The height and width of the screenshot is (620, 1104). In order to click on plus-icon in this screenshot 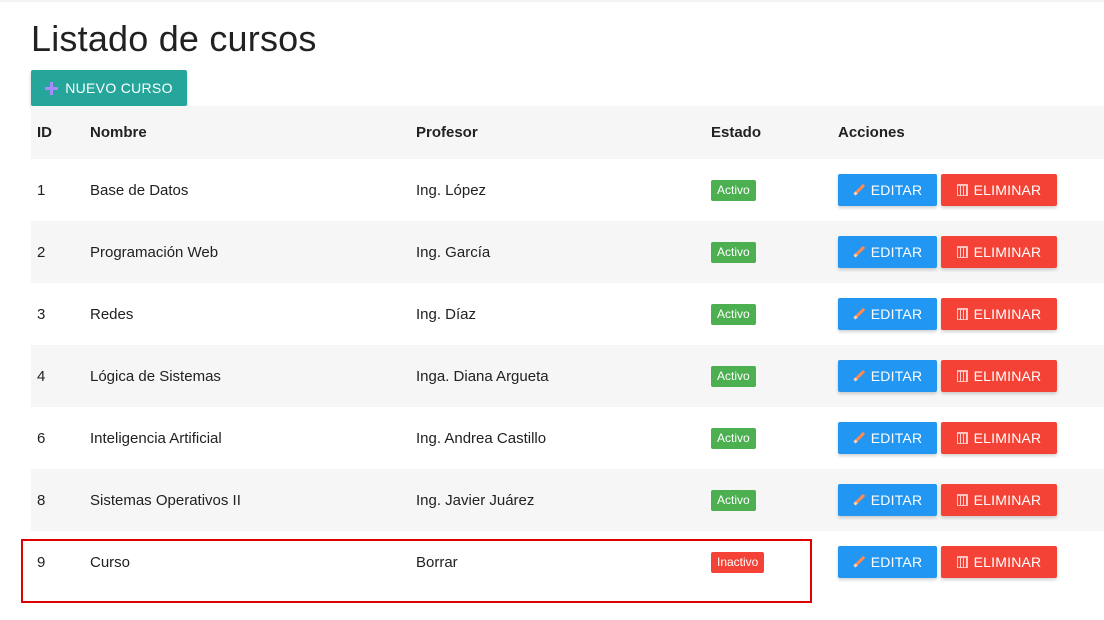, I will do `click(52, 88)`.